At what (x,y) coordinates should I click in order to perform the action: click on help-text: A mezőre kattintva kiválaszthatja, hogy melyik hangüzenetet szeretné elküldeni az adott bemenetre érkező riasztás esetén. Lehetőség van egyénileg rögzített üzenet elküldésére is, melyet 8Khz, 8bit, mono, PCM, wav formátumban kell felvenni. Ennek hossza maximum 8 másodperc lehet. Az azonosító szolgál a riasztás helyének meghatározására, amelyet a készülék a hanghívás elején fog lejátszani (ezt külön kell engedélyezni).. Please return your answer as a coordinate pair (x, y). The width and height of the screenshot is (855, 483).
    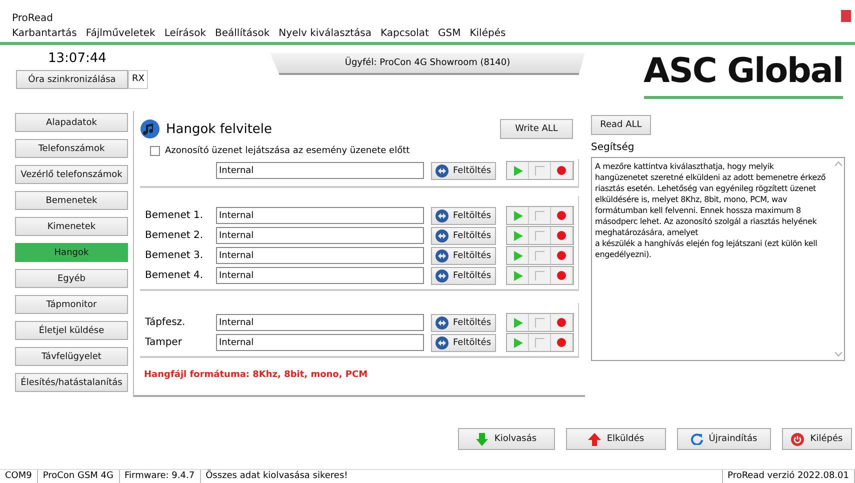
    Looking at the image, I should click on (710, 211).